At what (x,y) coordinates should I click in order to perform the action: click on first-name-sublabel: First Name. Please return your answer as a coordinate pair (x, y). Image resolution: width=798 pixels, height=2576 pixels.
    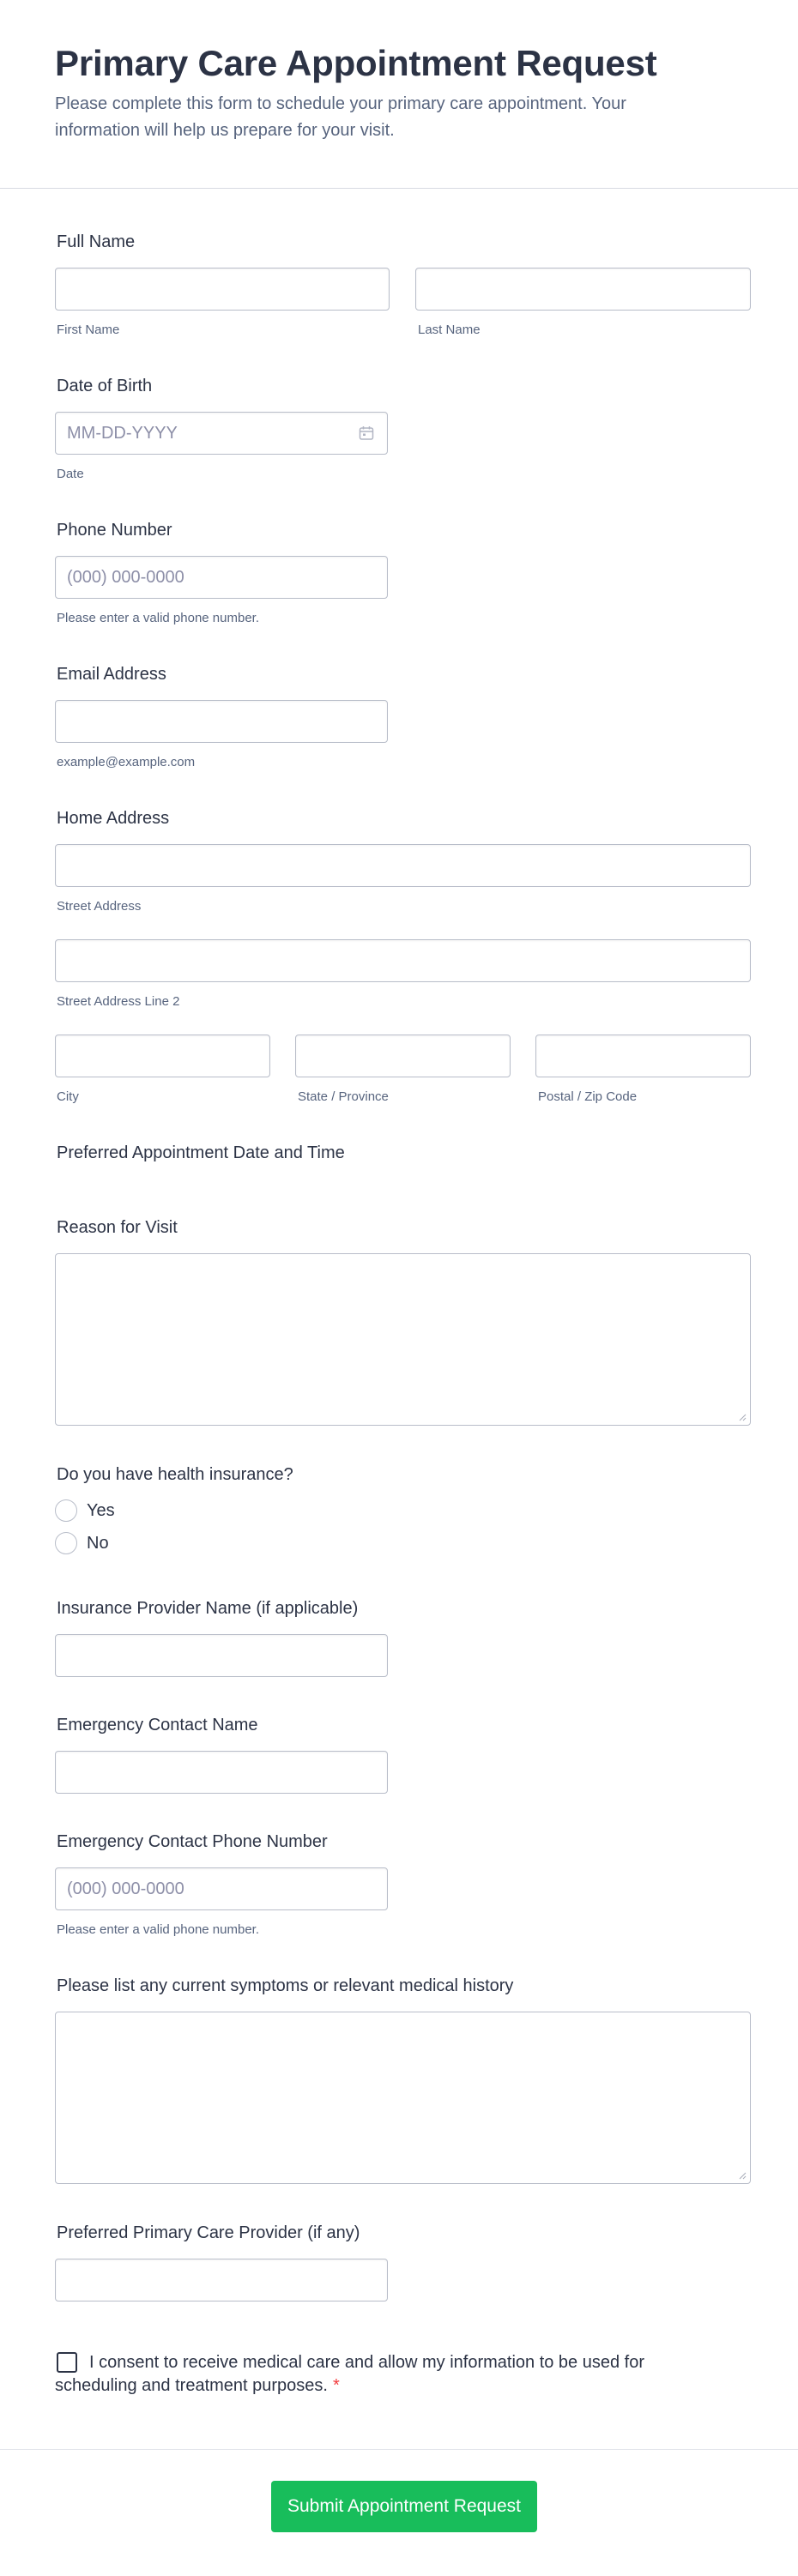
    Looking at the image, I should click on (88, 330).